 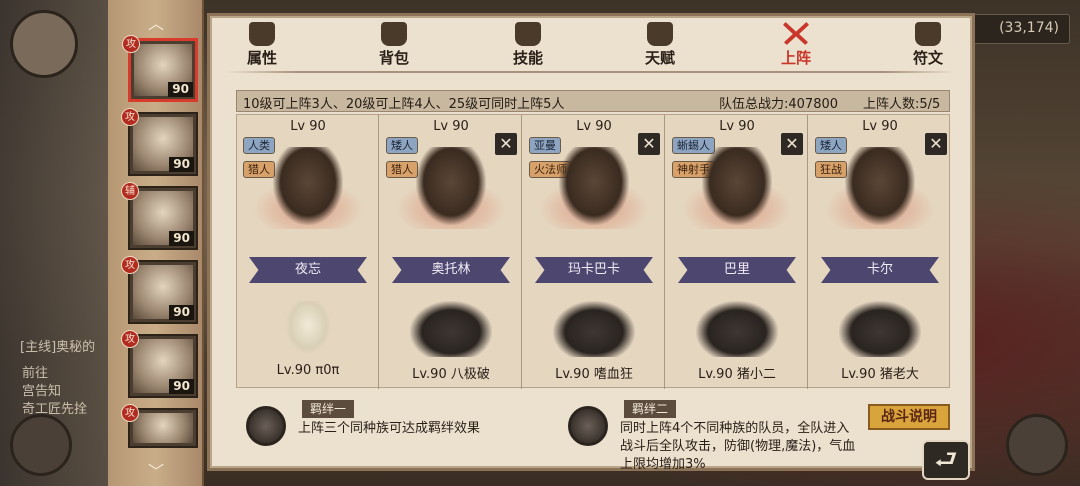 I want to click on tab-attributes: 属性, so click(x=262, y=45).